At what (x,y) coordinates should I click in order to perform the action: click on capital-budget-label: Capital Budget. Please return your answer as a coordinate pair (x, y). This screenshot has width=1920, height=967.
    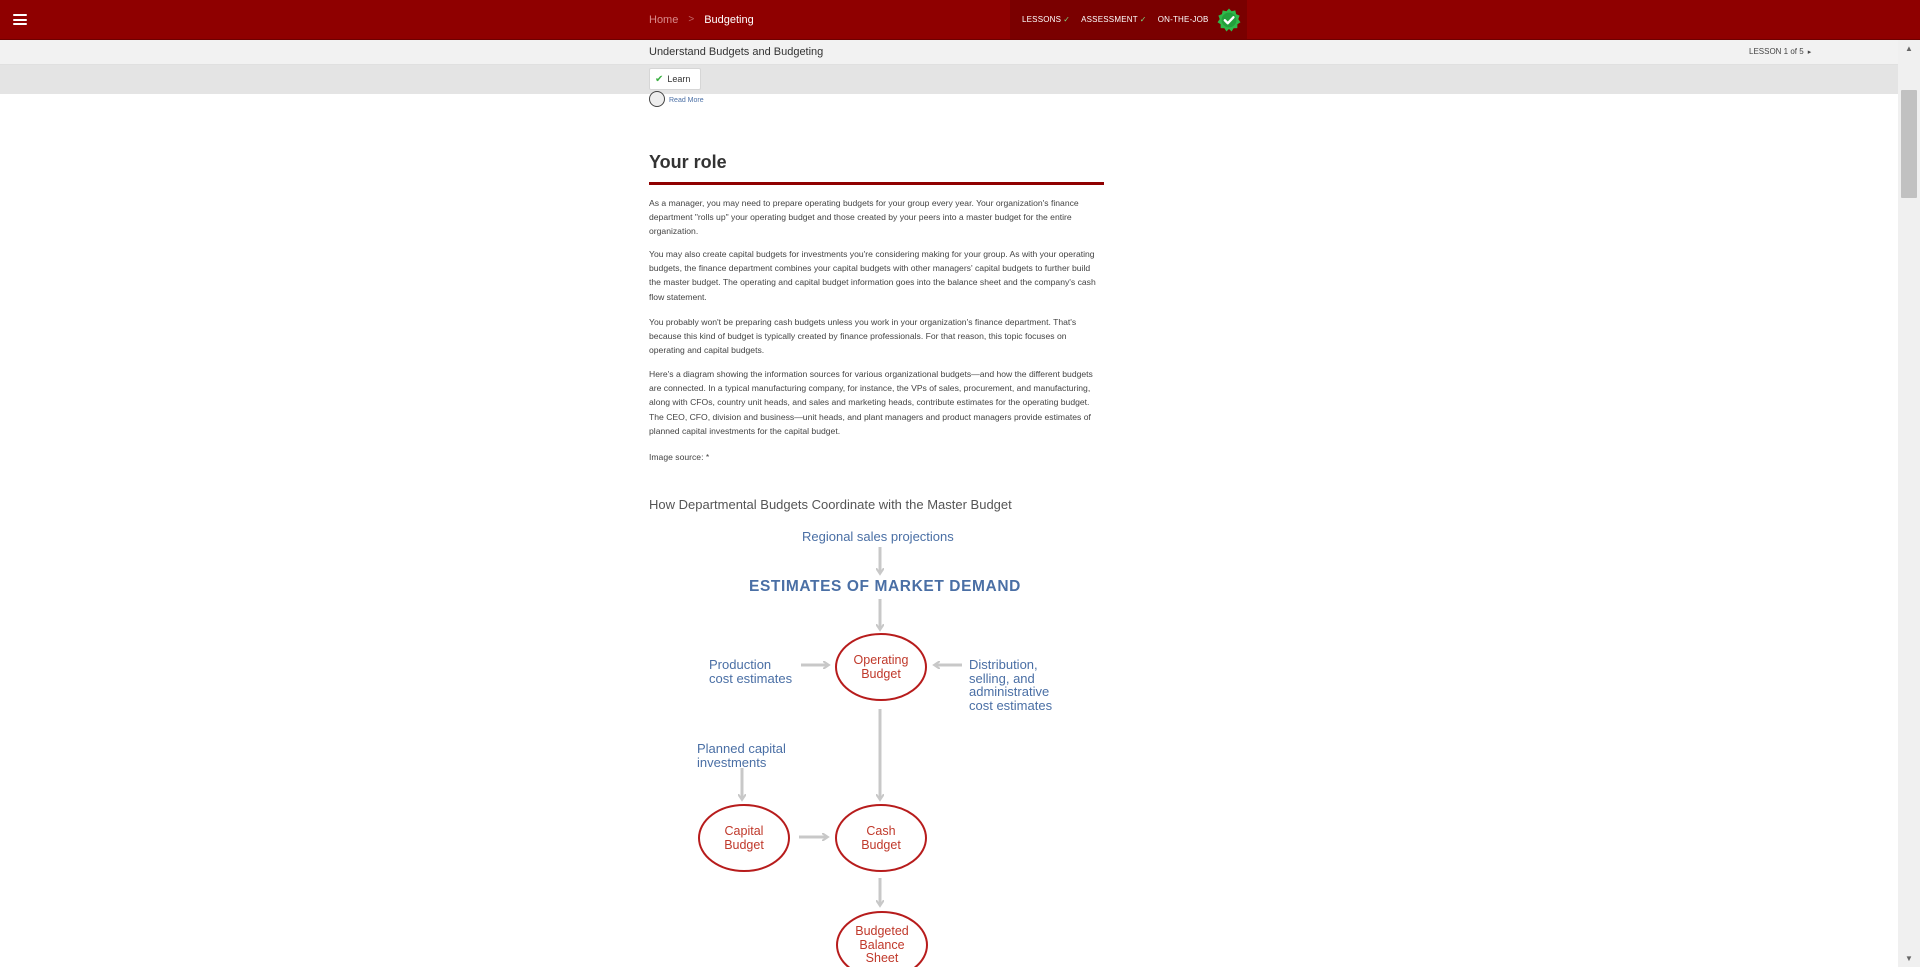
    Looking at the image, I should click on (744, 838).